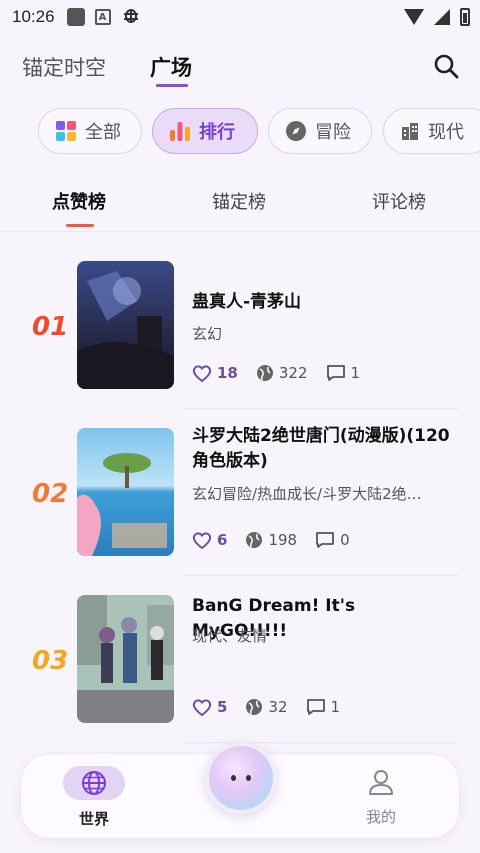 The height and width of the screenshot is (853, 480). Describe the element at coordinates (410, 131) in the screenshot. I see `building-icon` at that location.